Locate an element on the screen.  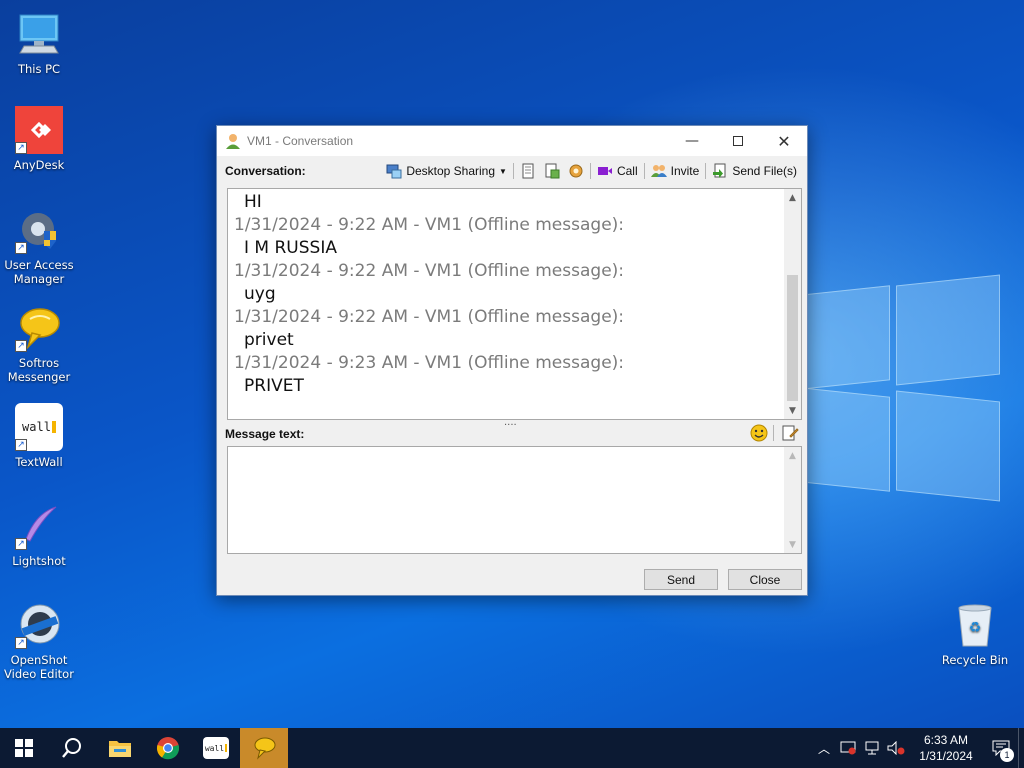
search-button is located at coordinates (72, 748).